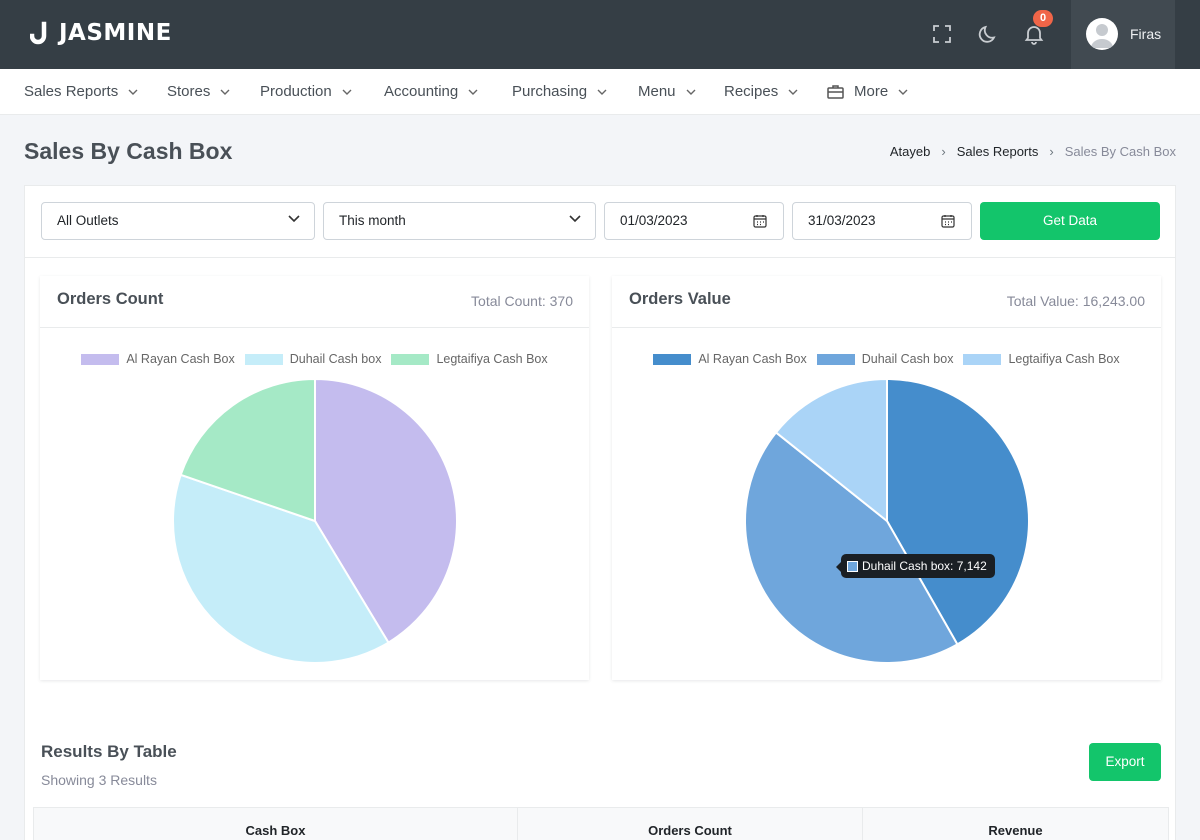 This screenshot has height=840, width=1200. Describe the element at coordinates (835, 92) in the screenshot. I see `briefcase-icon` at that location.